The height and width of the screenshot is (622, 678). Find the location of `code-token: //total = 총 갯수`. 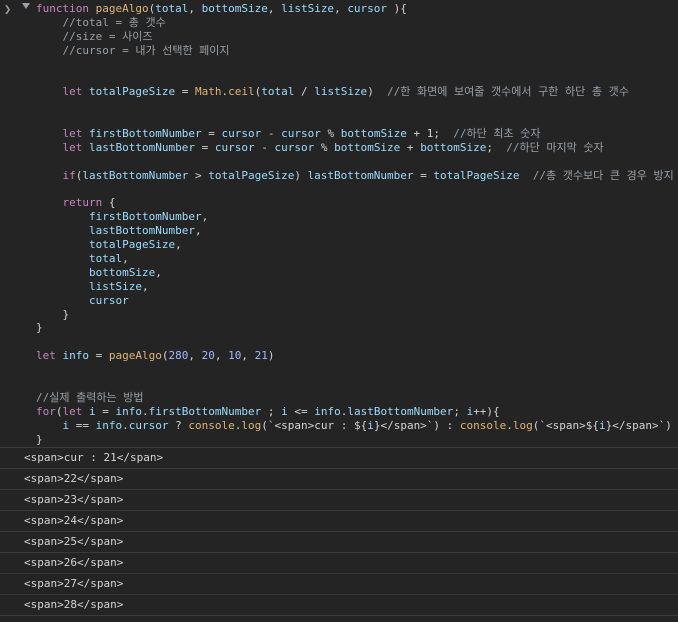

code-token: //total = 총 갯수 is located at coordinates (101, 22).